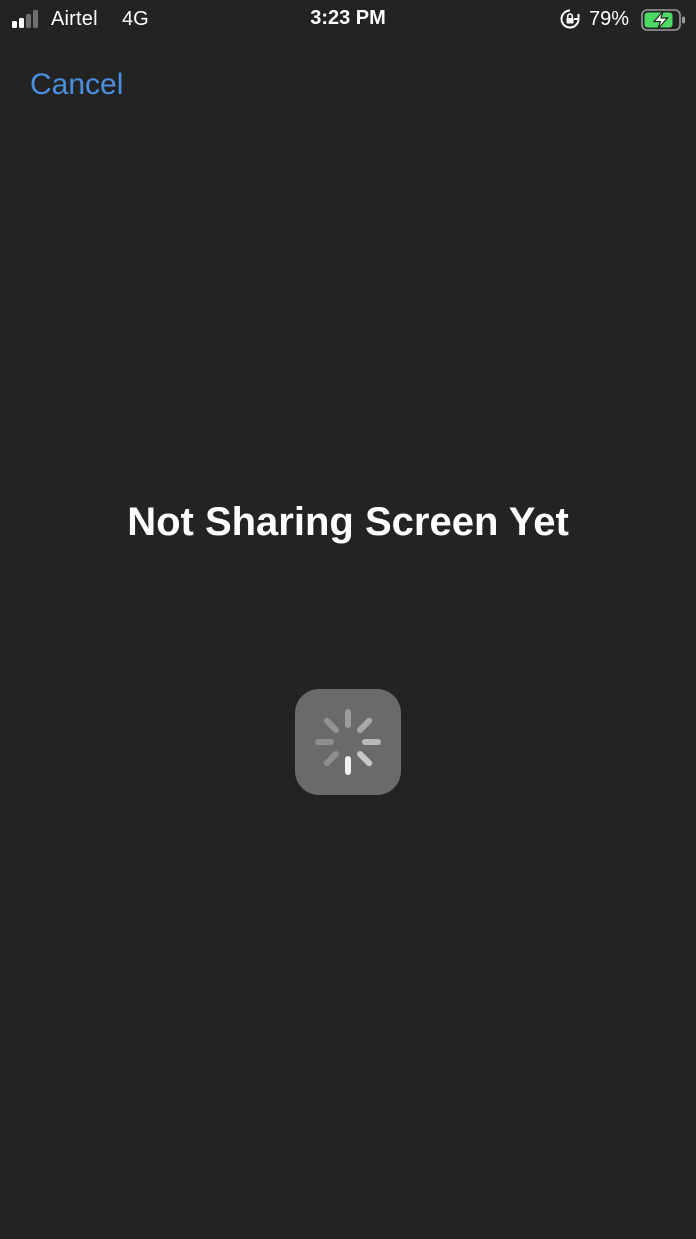  I want to click on cancel-button: Cancel, so click(76, 85).